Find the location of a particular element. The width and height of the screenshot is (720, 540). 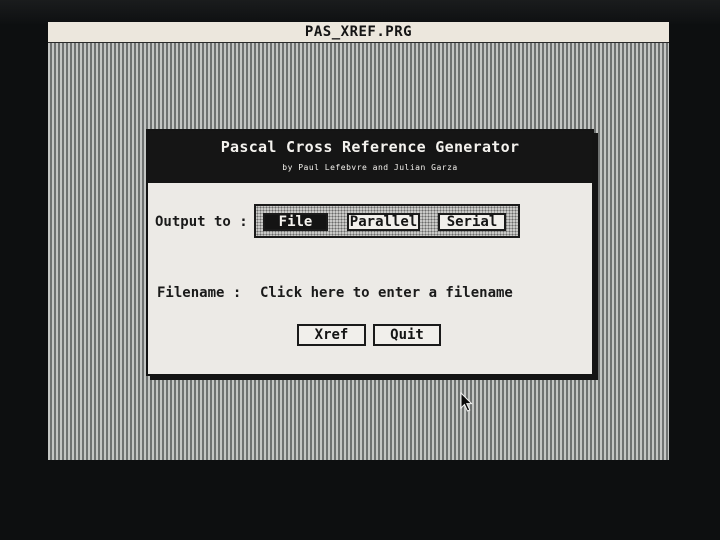

output-serial-button: Serial is located at coordinates (472, 222).